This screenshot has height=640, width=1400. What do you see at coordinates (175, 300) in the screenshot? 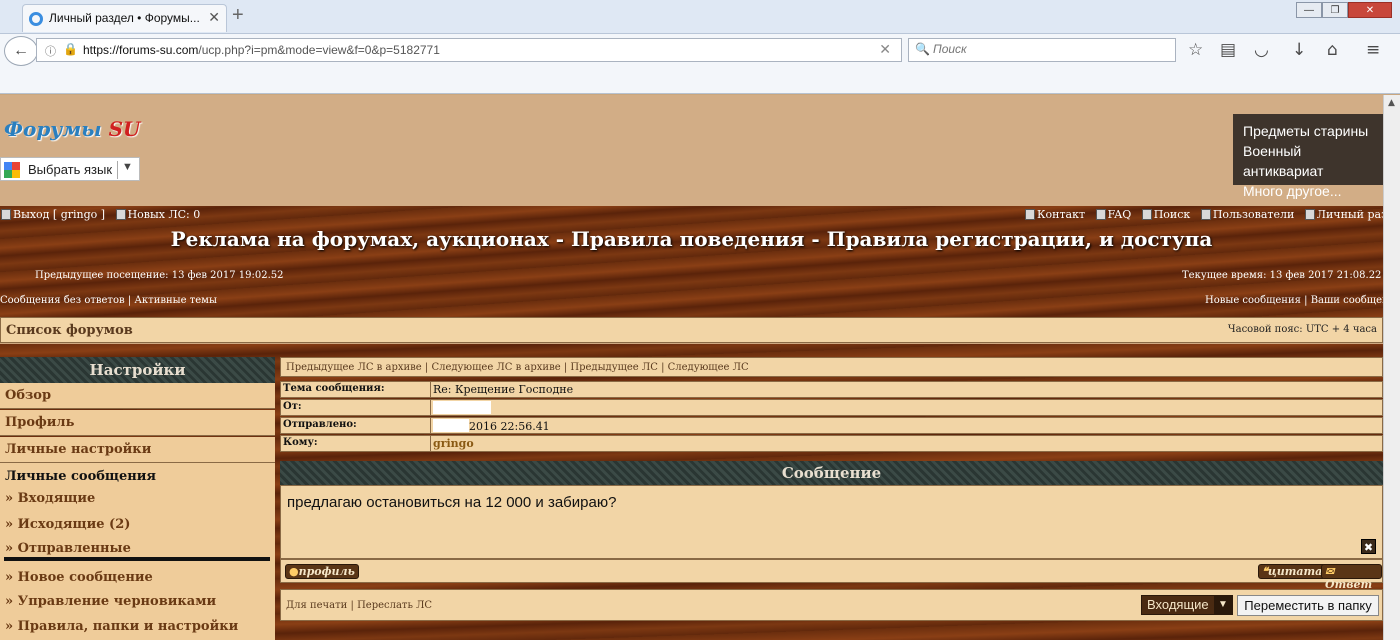
I see `active-topics-link: Активные темы` at bounding box center [175, 300].